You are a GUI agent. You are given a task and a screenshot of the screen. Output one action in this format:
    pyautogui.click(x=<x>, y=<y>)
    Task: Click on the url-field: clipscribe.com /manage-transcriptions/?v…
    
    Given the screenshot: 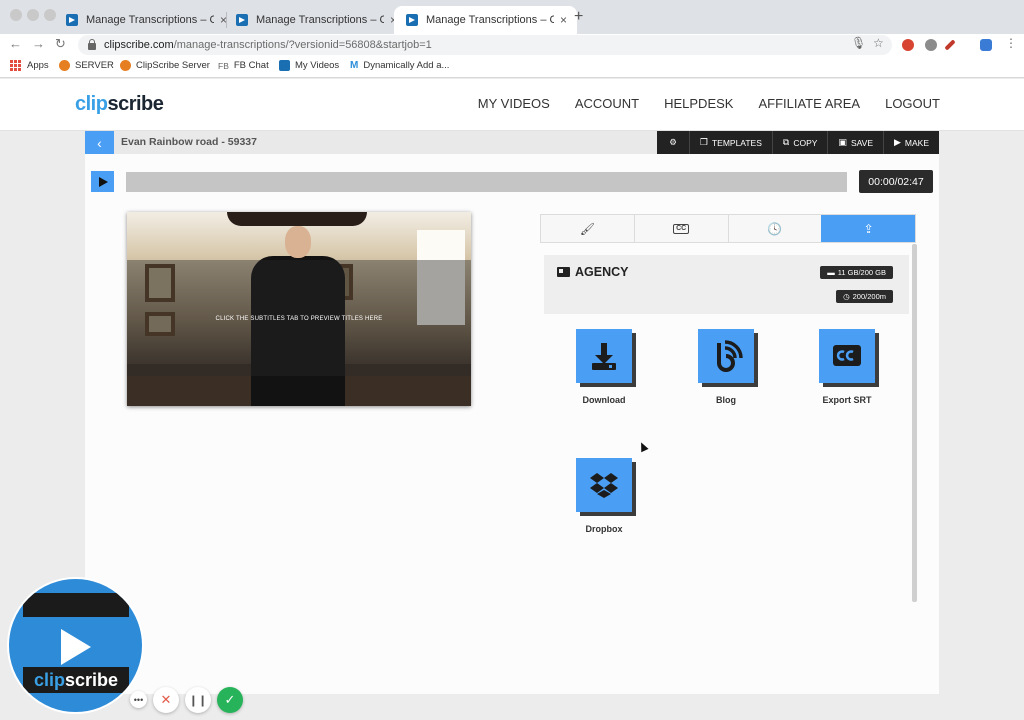 What is the action you would take?
    pyautogui.click(x=485, y=45)
    